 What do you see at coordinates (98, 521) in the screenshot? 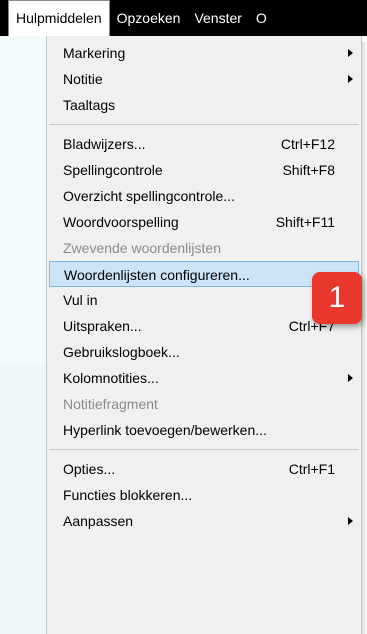
I see `menu-item-label: Aanpassen` at bounding box center [98, 521].